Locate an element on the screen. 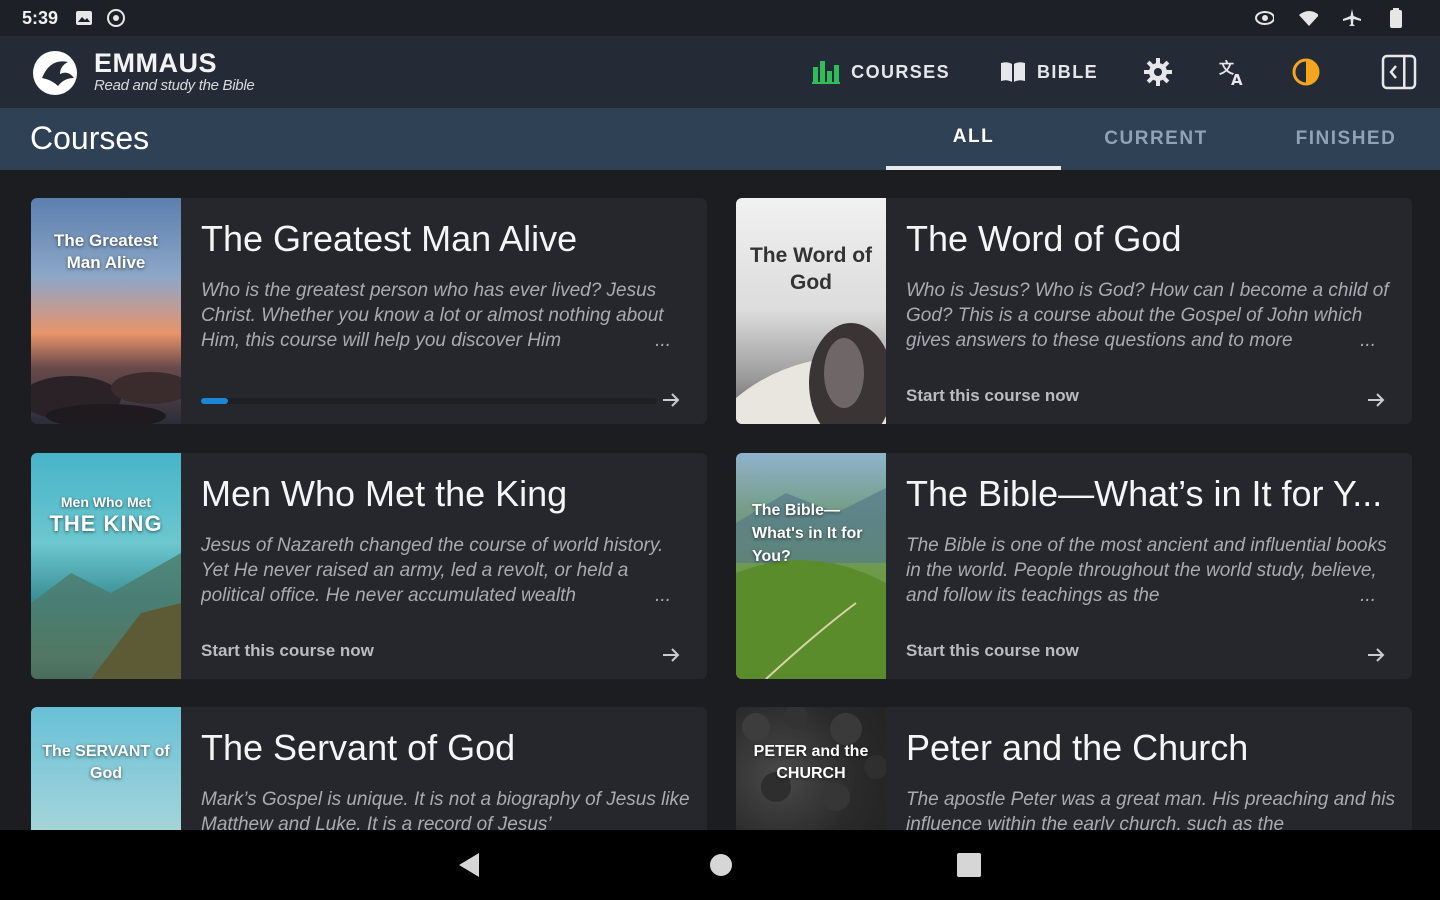 The width and height of the screenshot is (1440, 900). course-title: The Word of God is located at coordinates (1044, 238).